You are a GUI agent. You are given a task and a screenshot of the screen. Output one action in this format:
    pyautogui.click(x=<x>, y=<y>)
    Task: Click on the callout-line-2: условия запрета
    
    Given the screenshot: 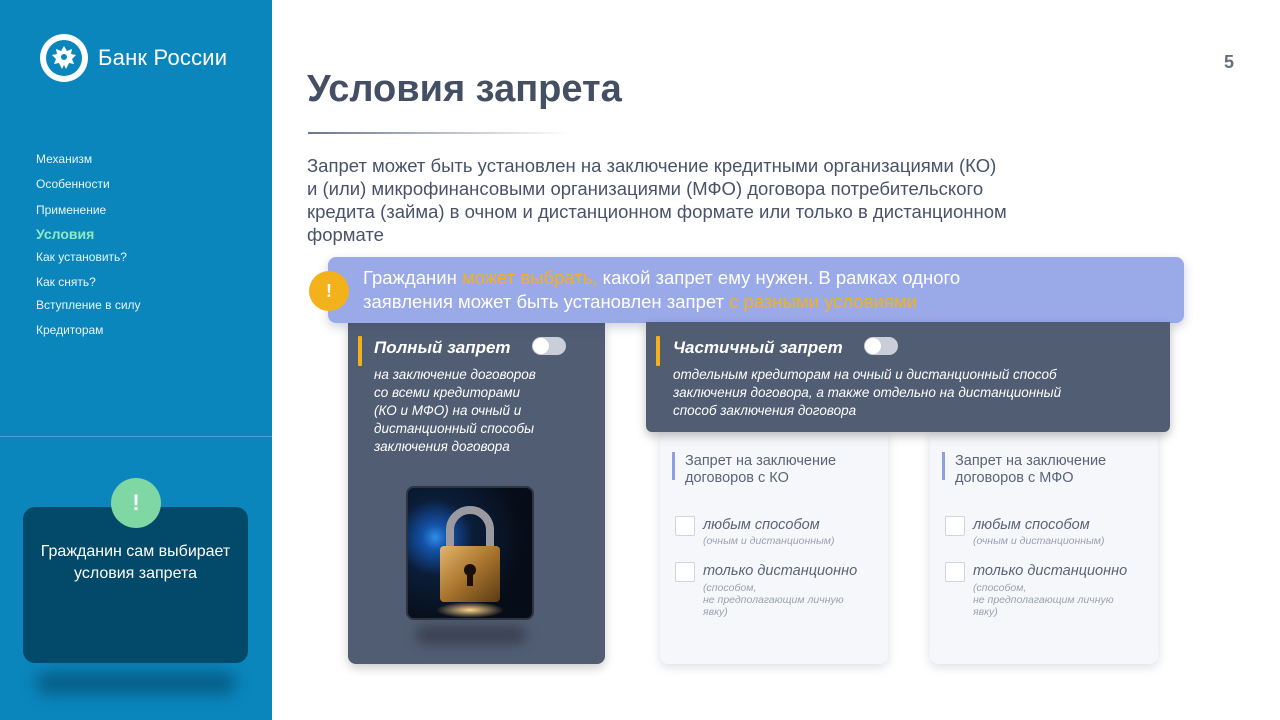 What is the action you would take?
    pyautogui.click(x=135, y=573)
    